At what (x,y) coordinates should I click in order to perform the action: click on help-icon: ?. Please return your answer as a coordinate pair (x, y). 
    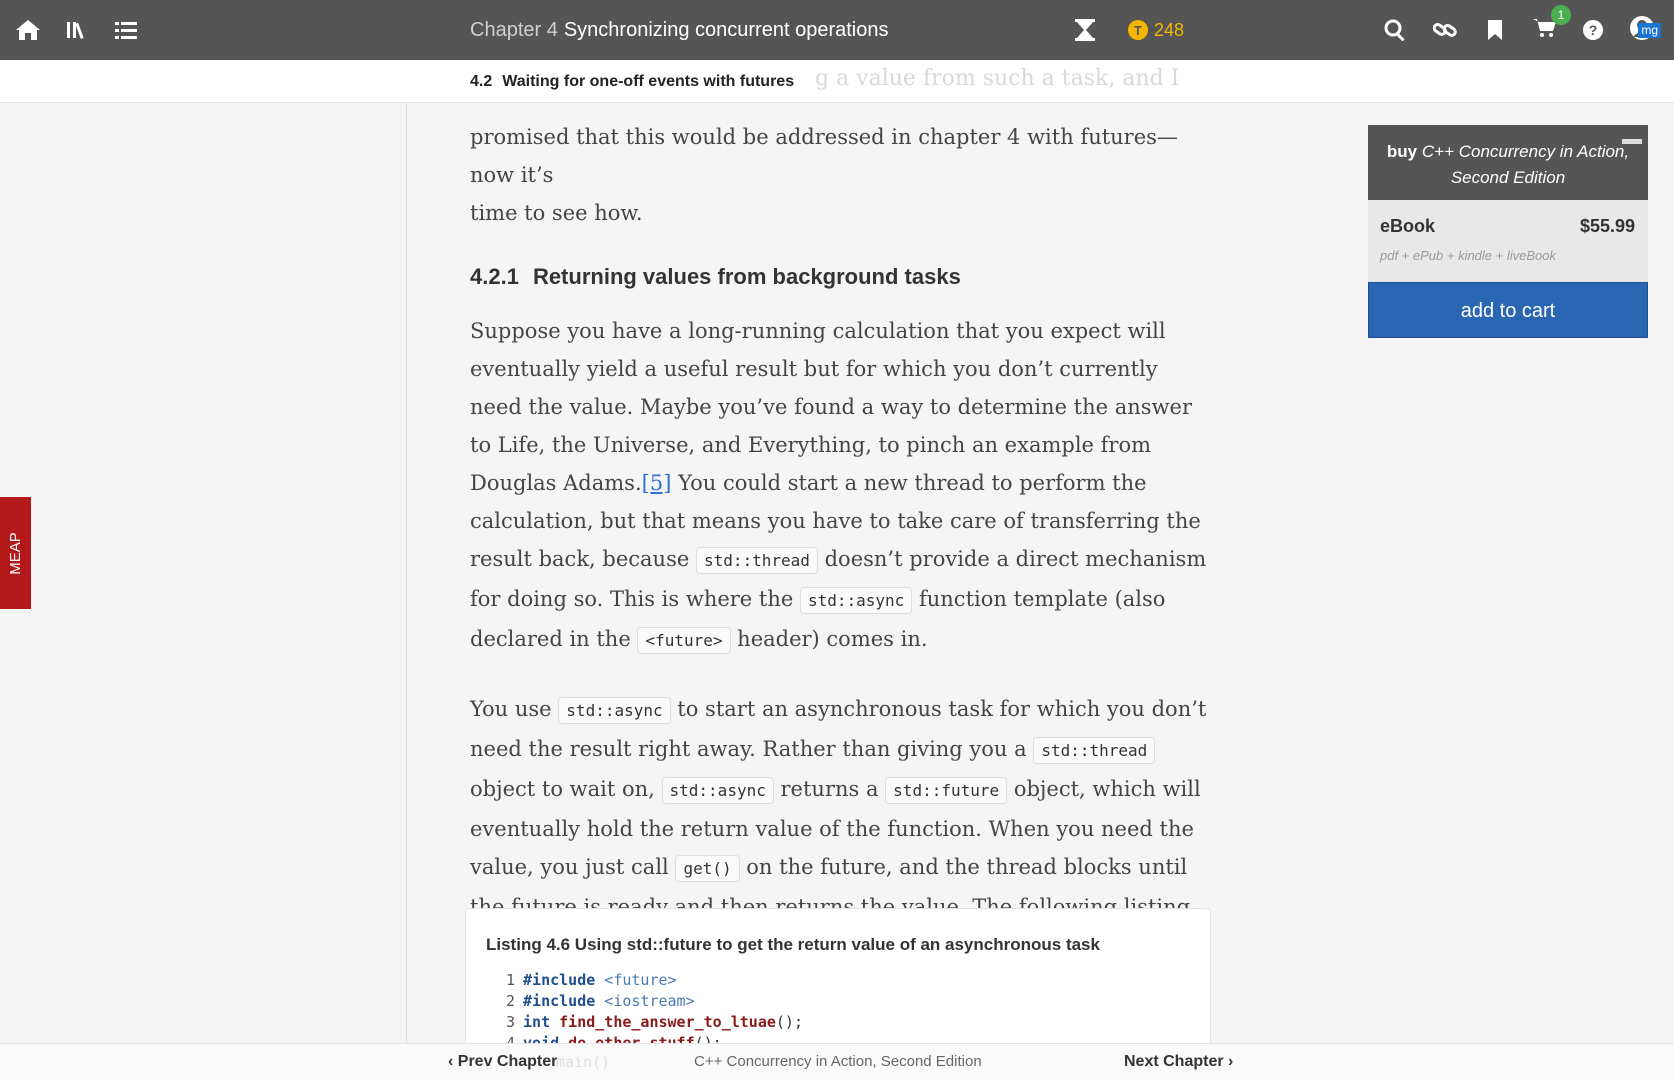
    Looking at the image, I should click on (1593, 30).